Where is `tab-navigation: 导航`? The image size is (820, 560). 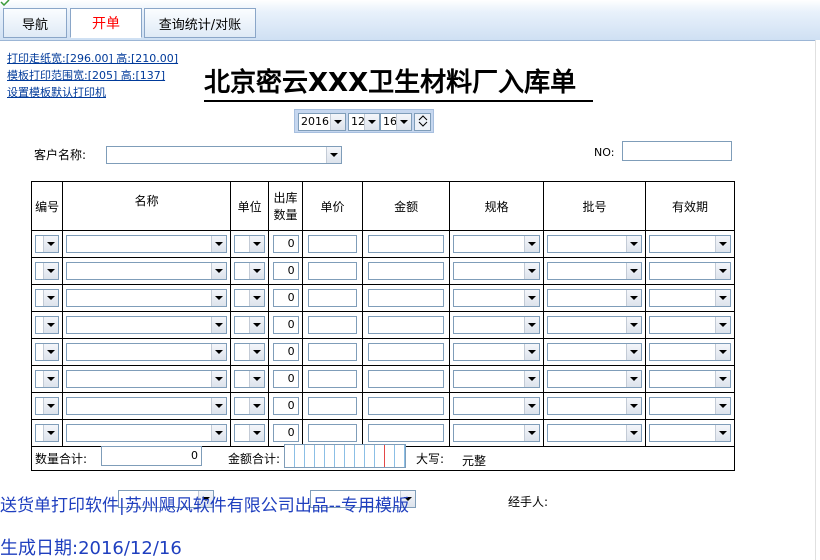 tab-navigation: 导航 is located at coordinates (35, 23).